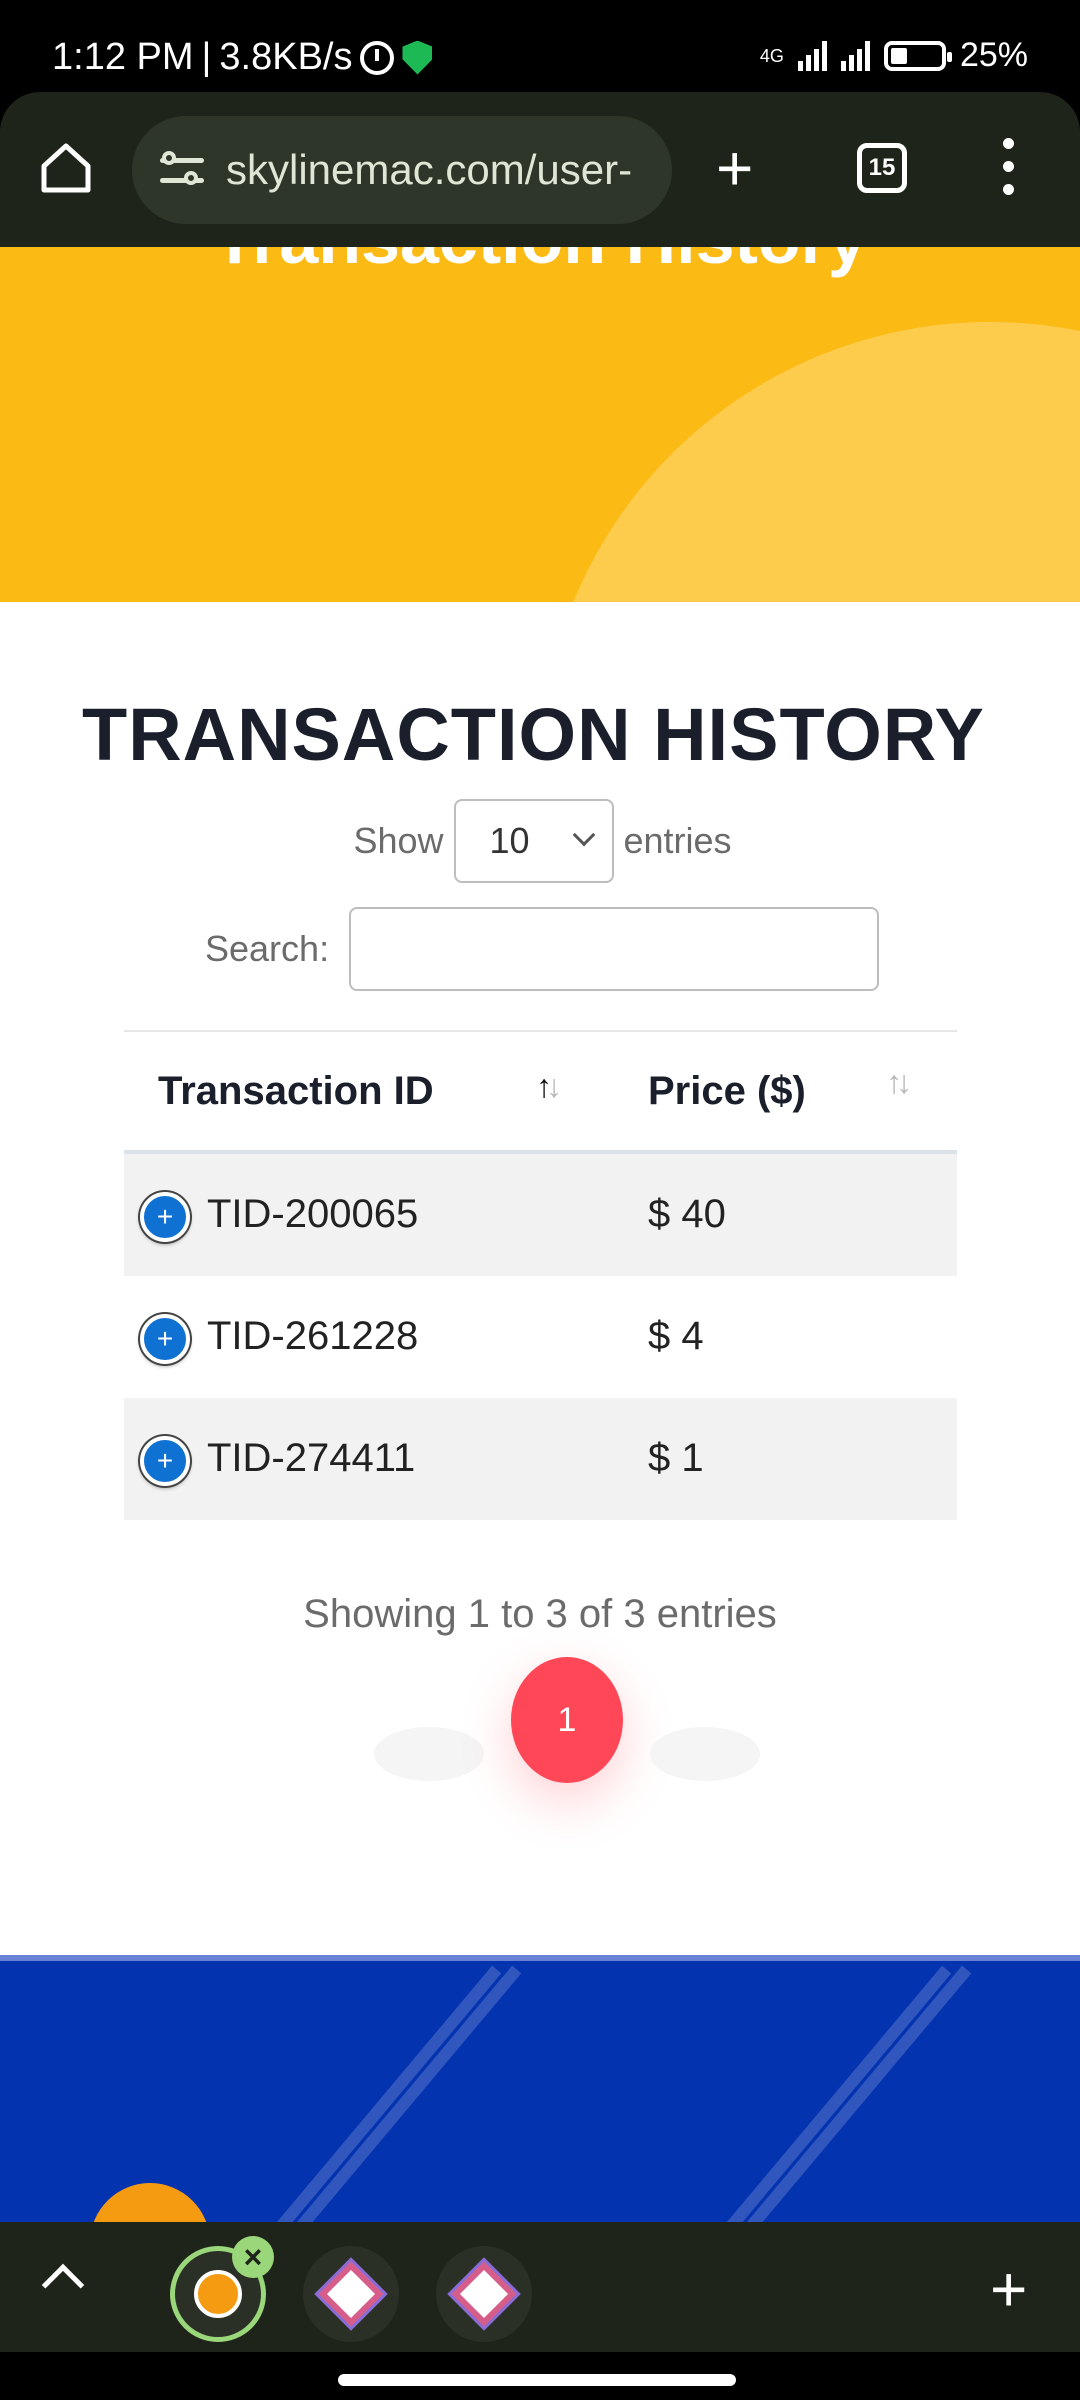 This screenshot has height=2400, width=1080. Describe the element at coordinates (150, 2202) in the screenshot. I see `footer-logo-fragment` at that location.